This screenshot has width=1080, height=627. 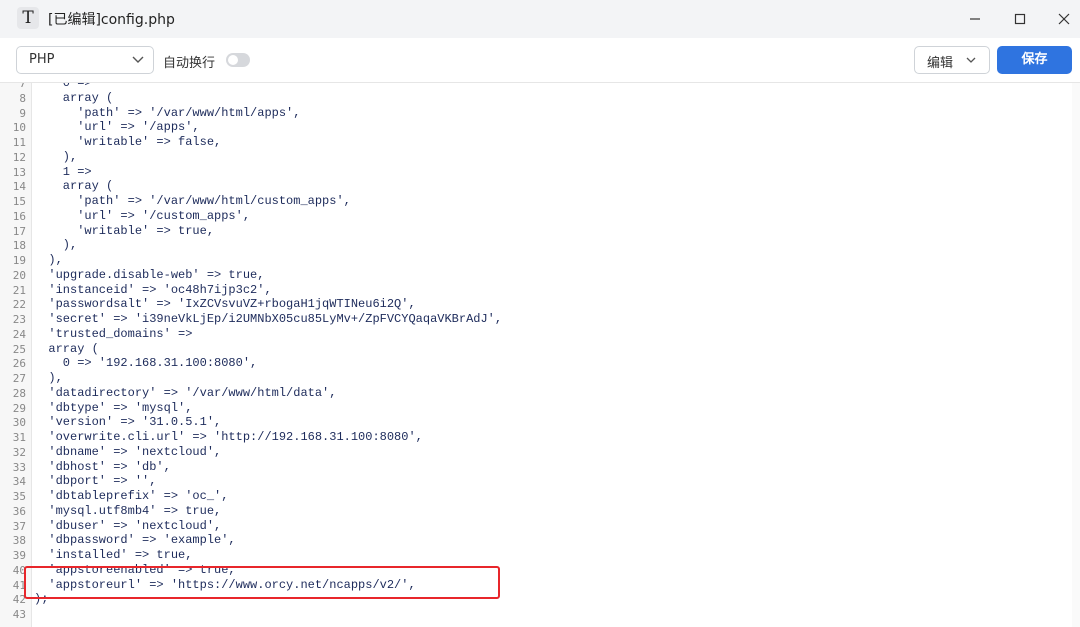 I want to click on code-line: 38 'dbpassword' => 'example',, so click(x=540, y=540).